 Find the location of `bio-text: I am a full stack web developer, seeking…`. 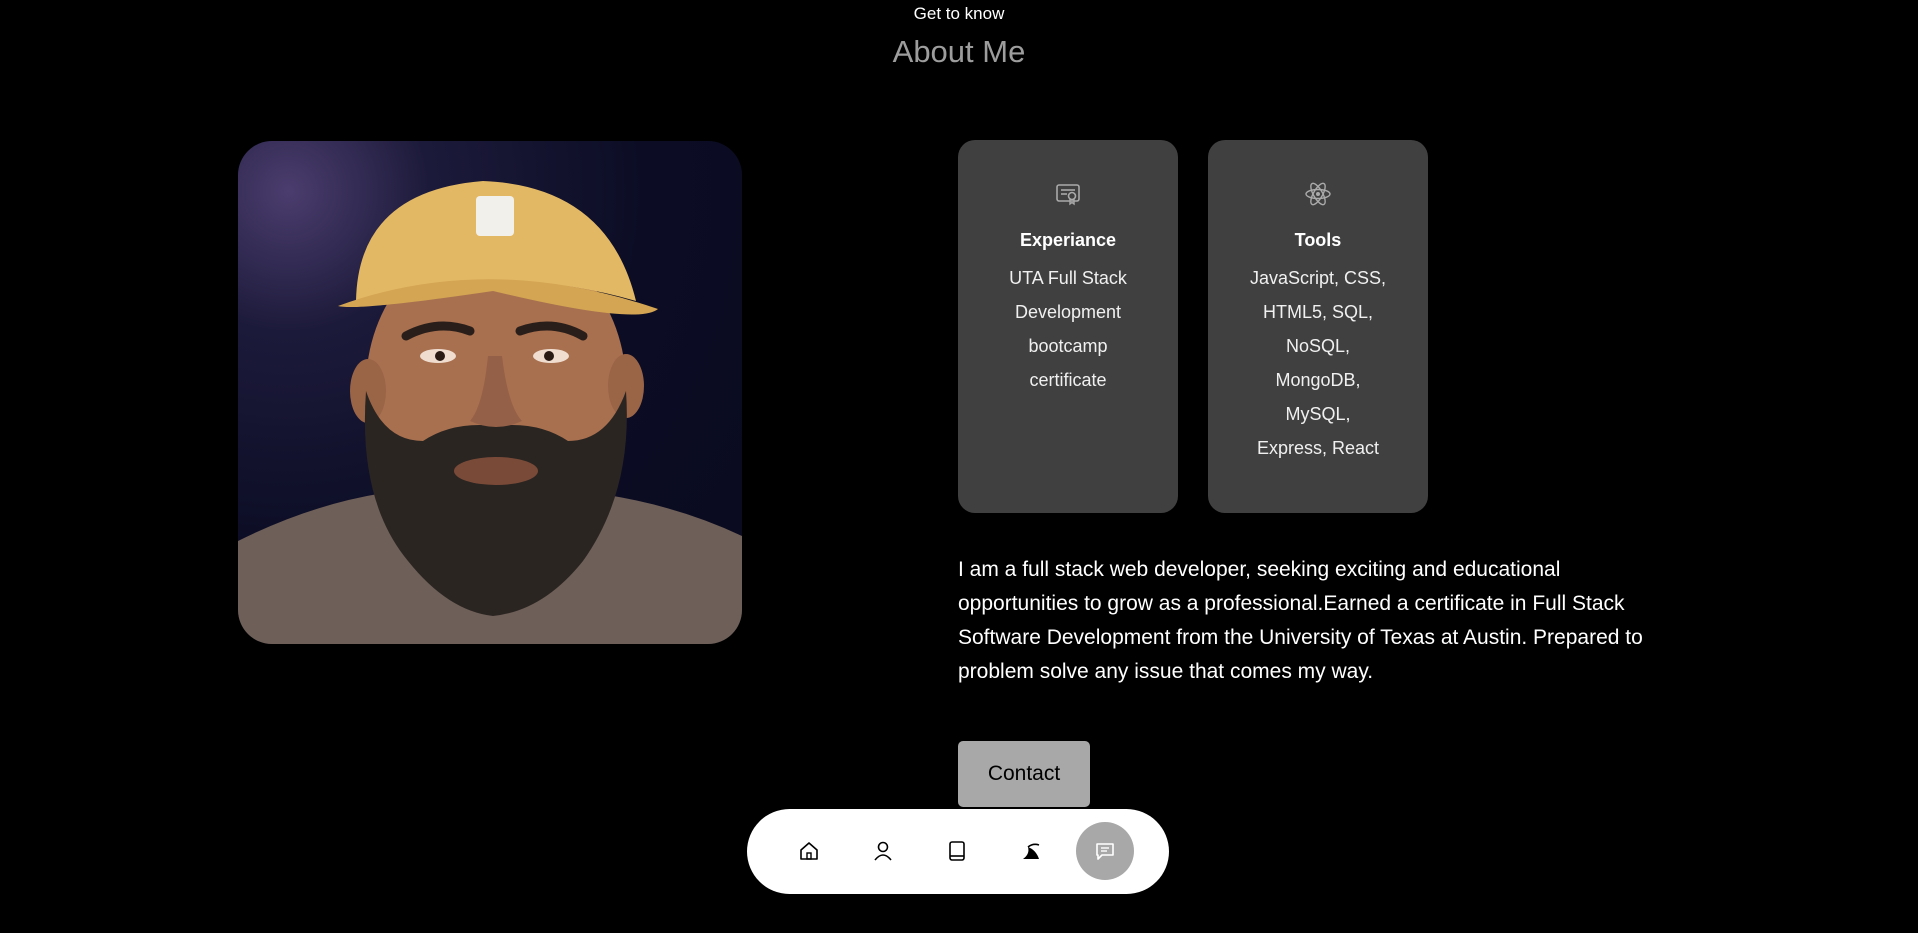

bio-text: I am a full stack web developer, seeking… is located at coordinates (1300, 620).